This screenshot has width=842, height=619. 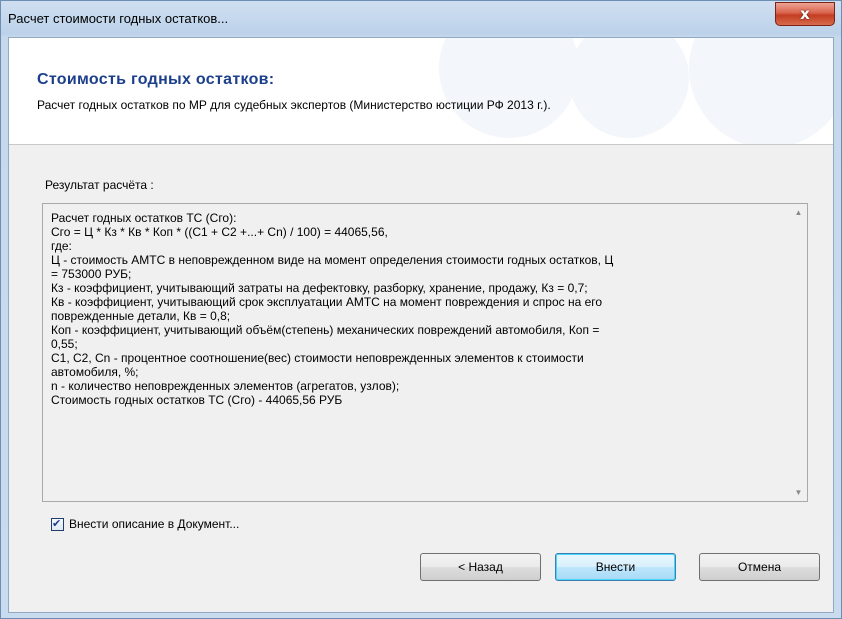 I want to click on checkmark-icon: ✔, so click(x=57, y=523).